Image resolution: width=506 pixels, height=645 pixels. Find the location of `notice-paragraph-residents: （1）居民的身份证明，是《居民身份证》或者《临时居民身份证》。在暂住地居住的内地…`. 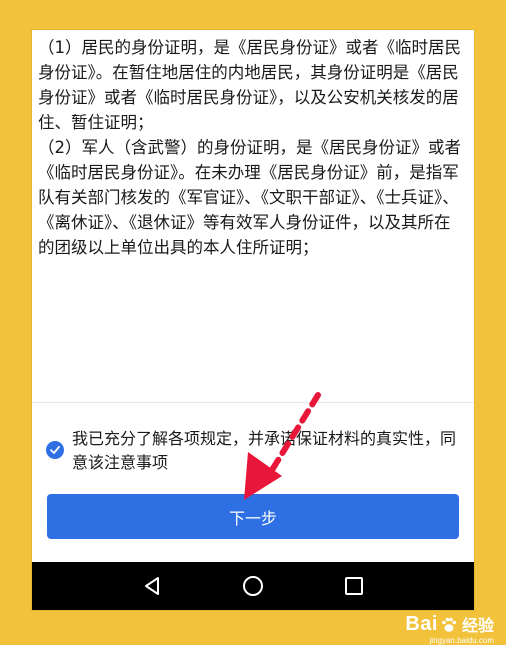

notice-paragraph-residents: （1）居民的身份证明，是《居民身份证》或者《临时居民身份证》。在暂住地居住的内地… is located at coordinates (249, 85).